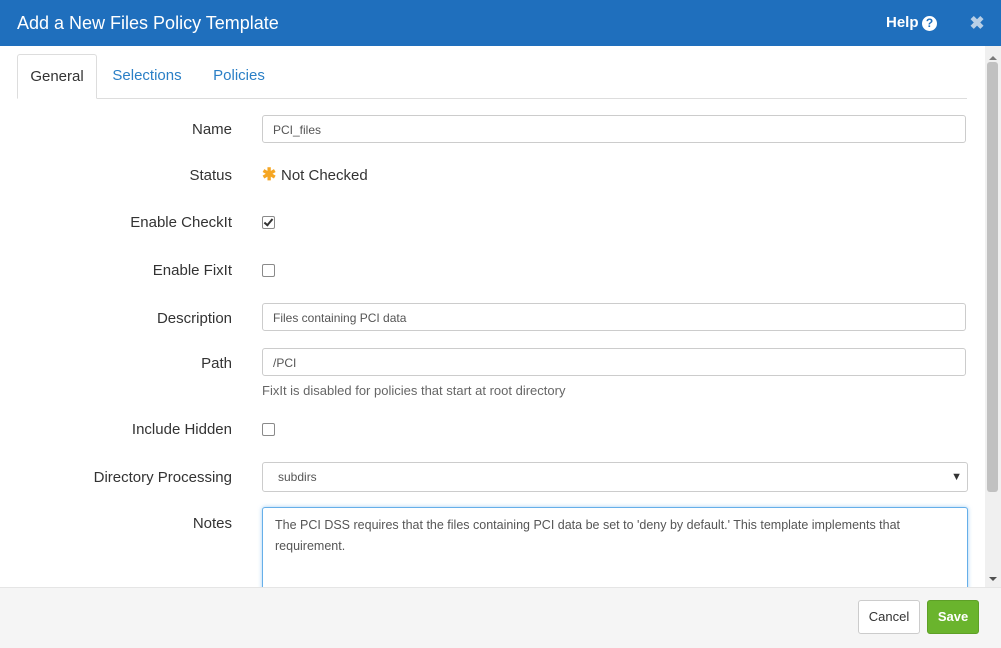 Image resolution: width=1001 pixels, height=648 pixels. I want to click on tab-bar: General Selections Policies, so click(492, 76).